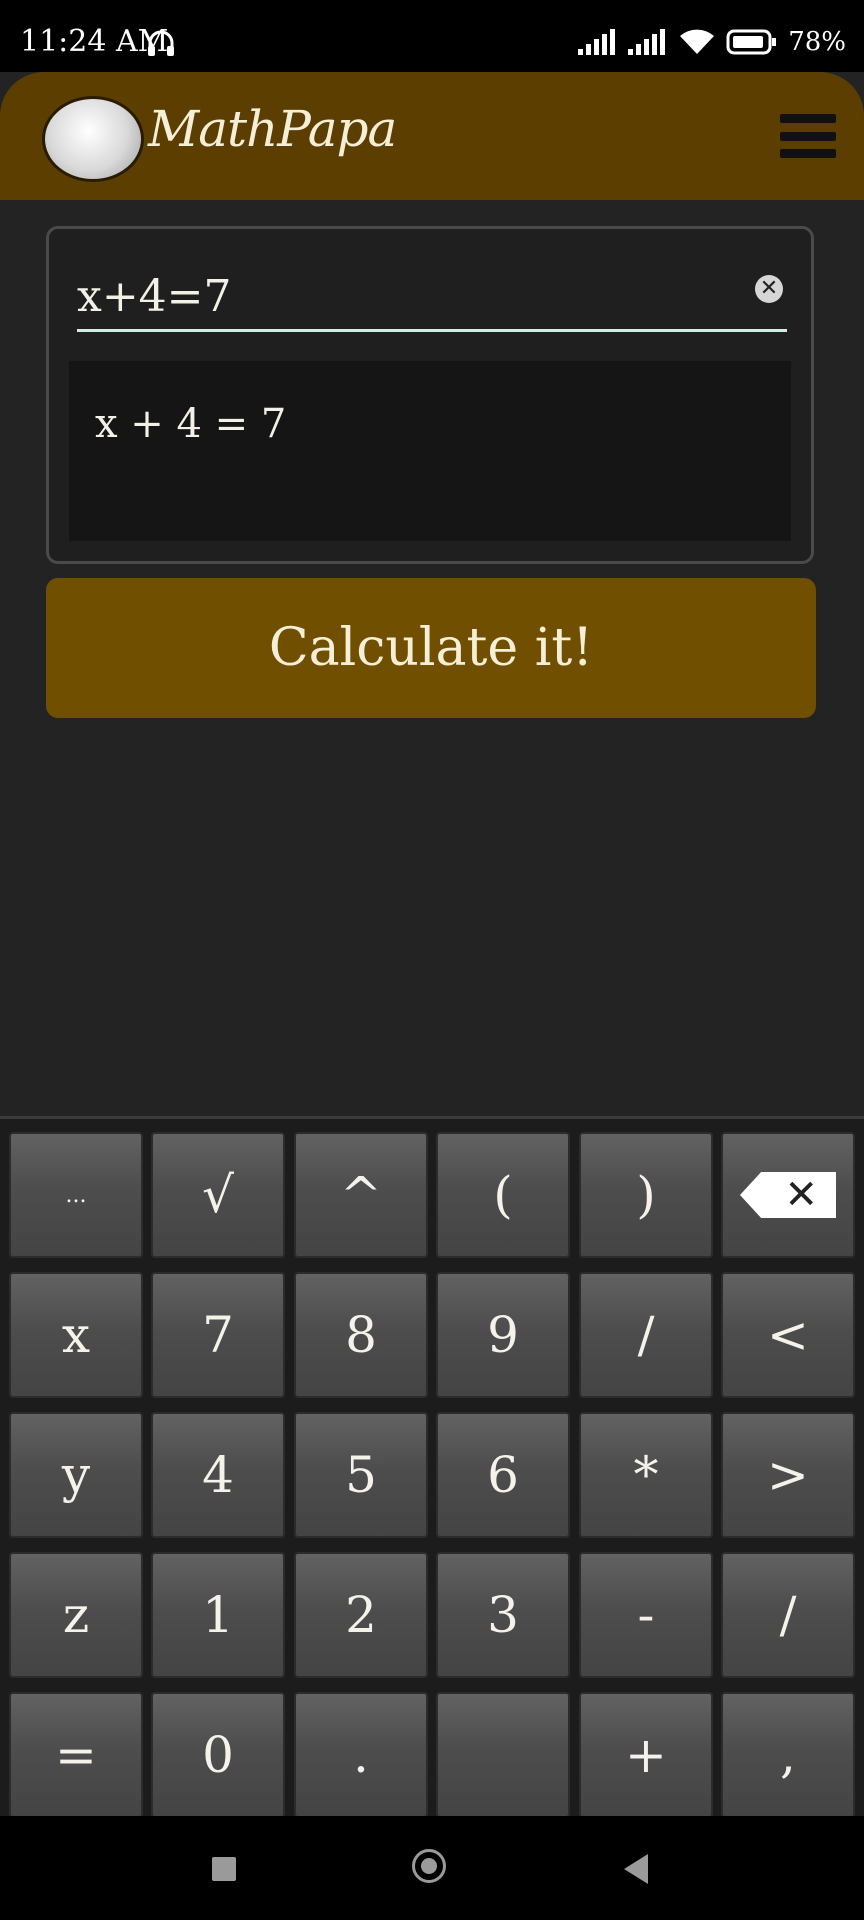  Describe the element at coordinates (646, 1475) in the screenshot. I see `key-multiply: *` at that location.